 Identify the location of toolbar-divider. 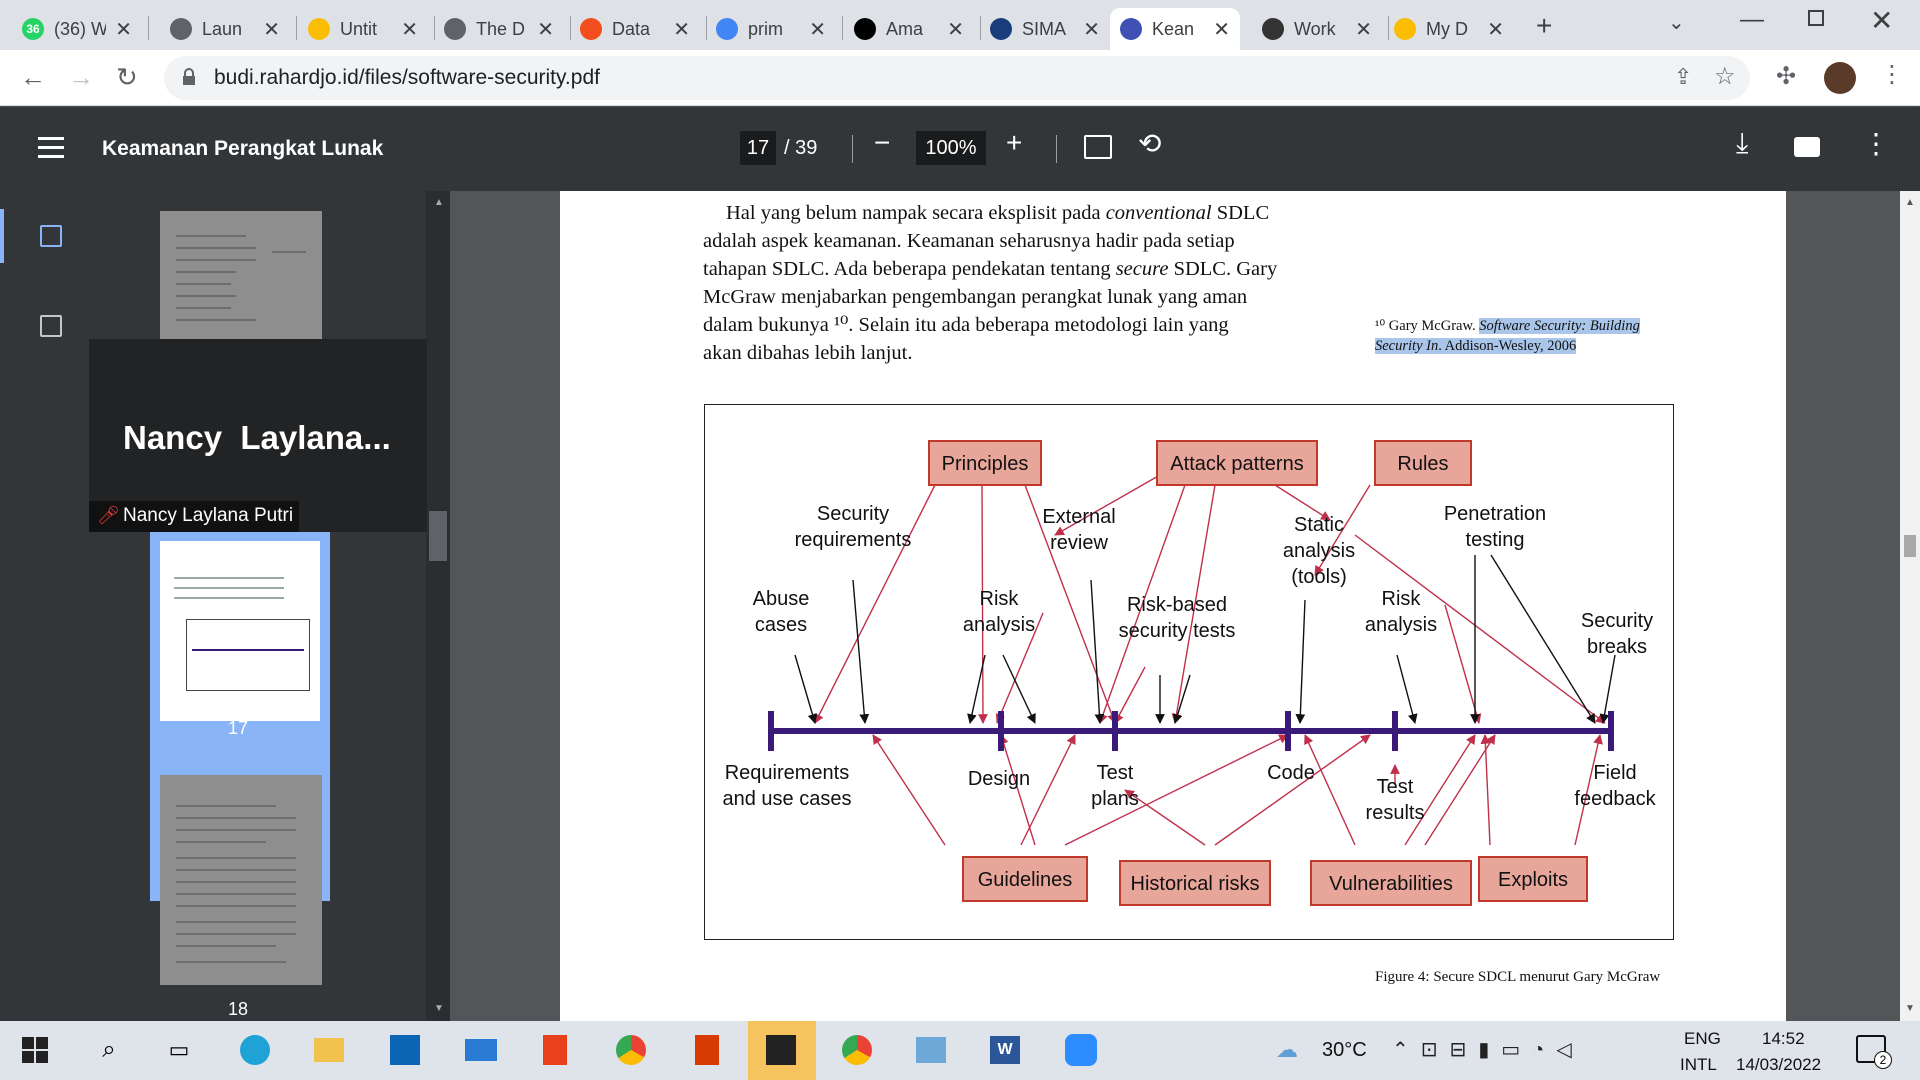
(852, 149).